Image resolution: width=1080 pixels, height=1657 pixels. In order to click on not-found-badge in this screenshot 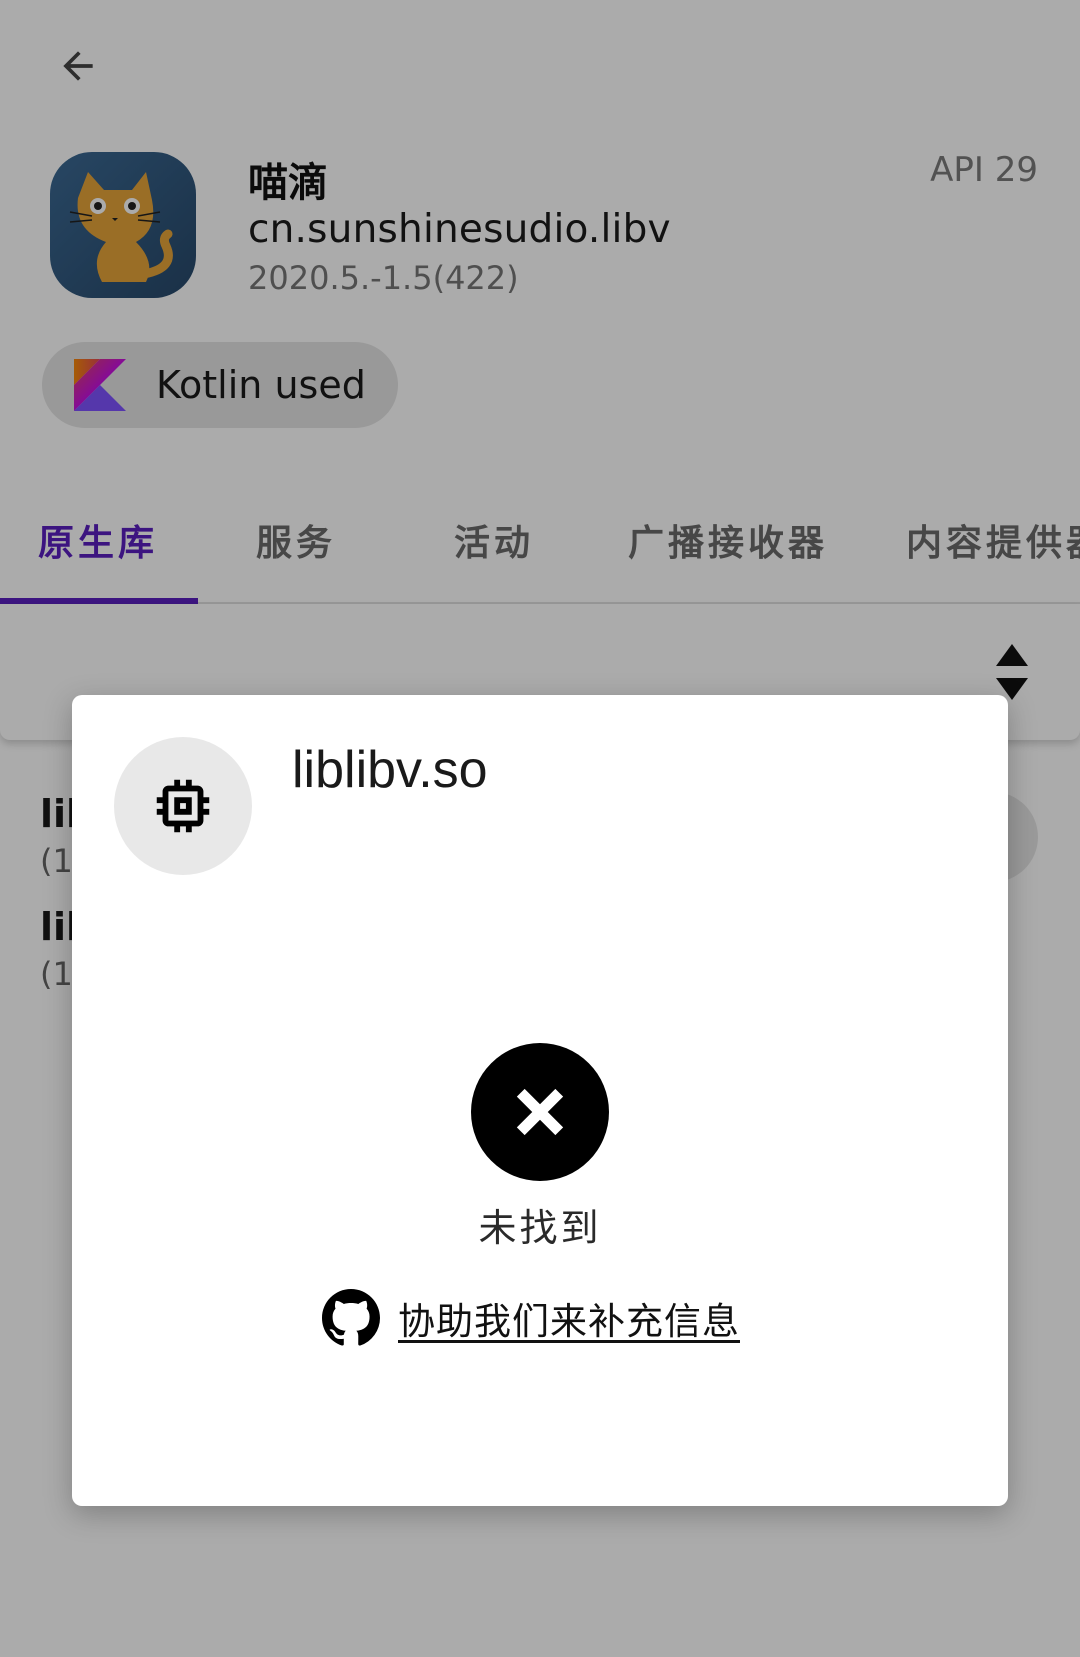, I will do `click(540, 1112)`.